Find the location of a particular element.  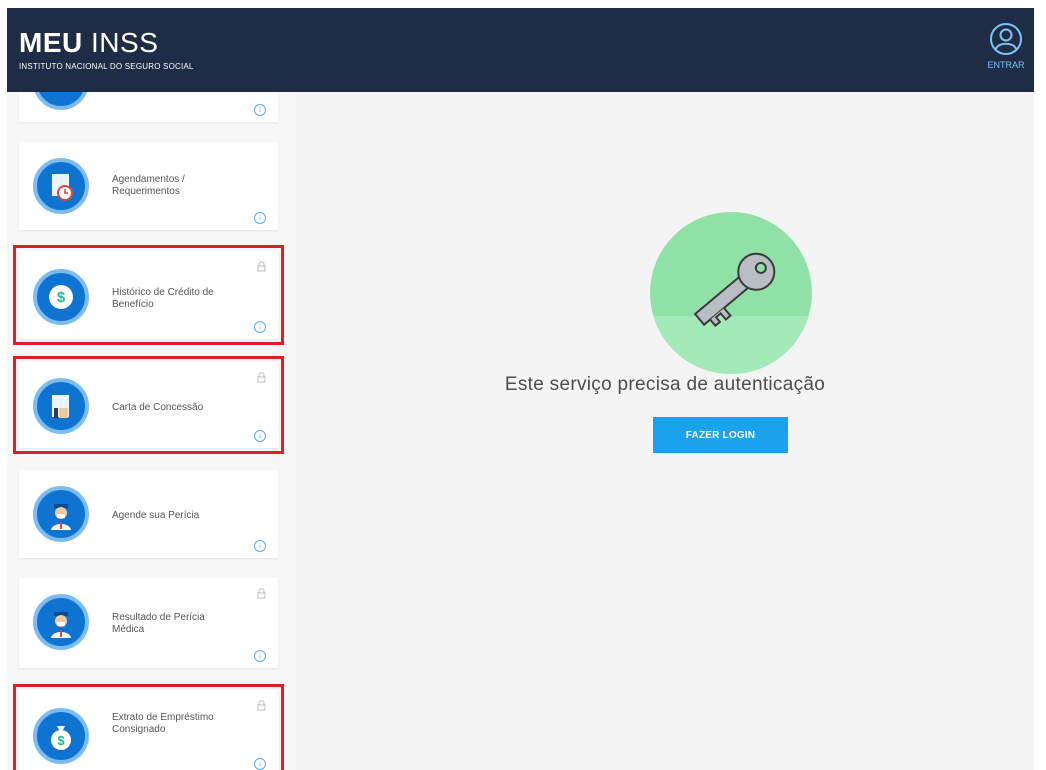

service-label: Agende sua Perícia is located at coordinates (156, 515).